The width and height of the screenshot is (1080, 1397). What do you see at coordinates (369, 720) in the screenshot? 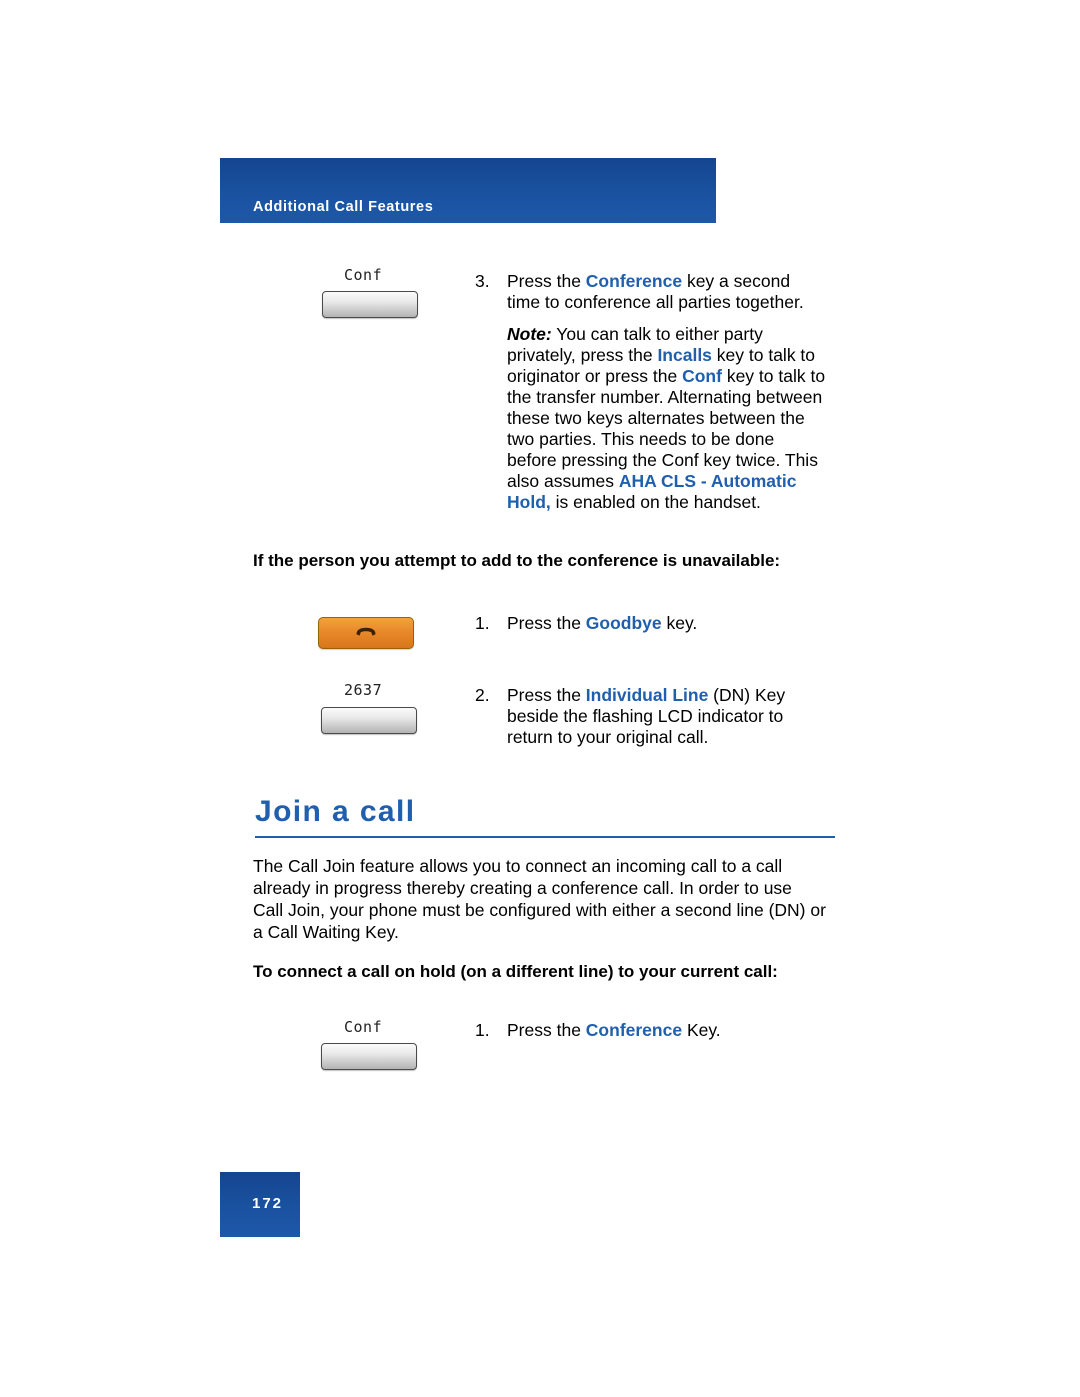
I see `dn-key-button` at bounding box center [369, 720].